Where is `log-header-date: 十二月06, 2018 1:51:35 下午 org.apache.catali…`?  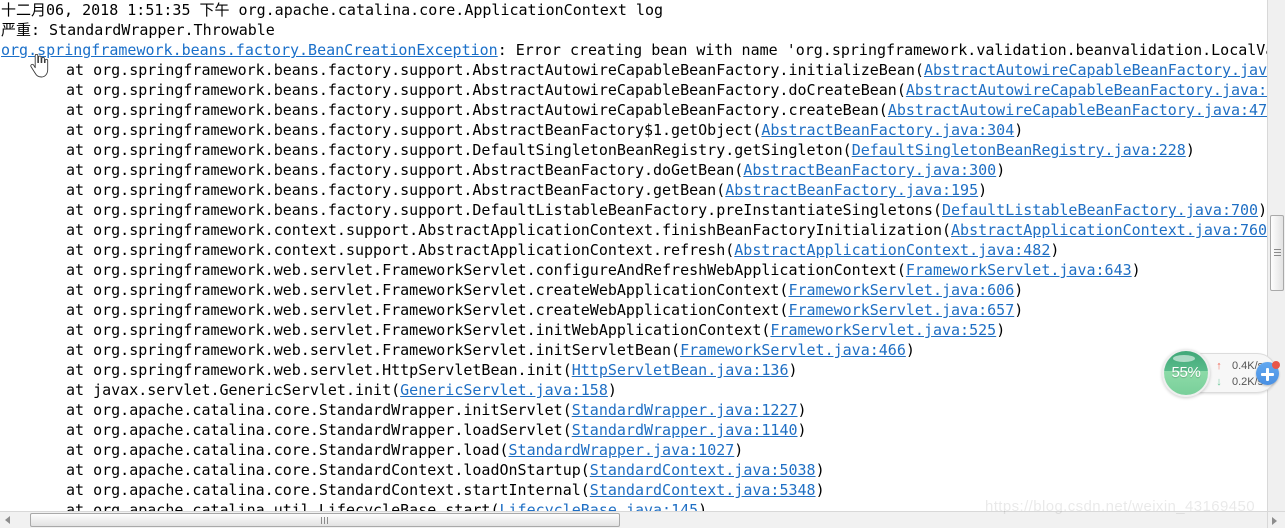
log-header-date: 十二月06, 2018 1:51:35 下午 org.apache.catali… is located at coordinates (332, 10).